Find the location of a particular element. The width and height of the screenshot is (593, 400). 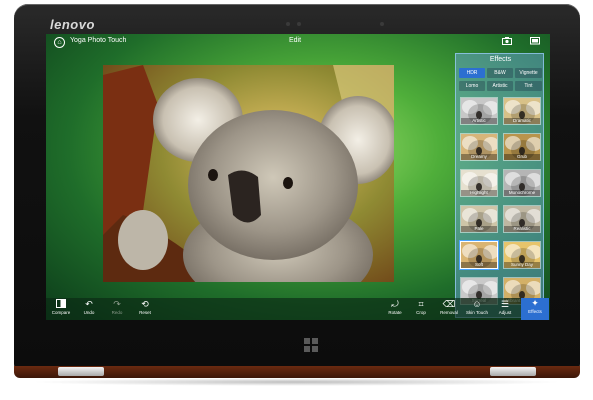

crop-icon: ⌗ is located at coordinates (421, 304).